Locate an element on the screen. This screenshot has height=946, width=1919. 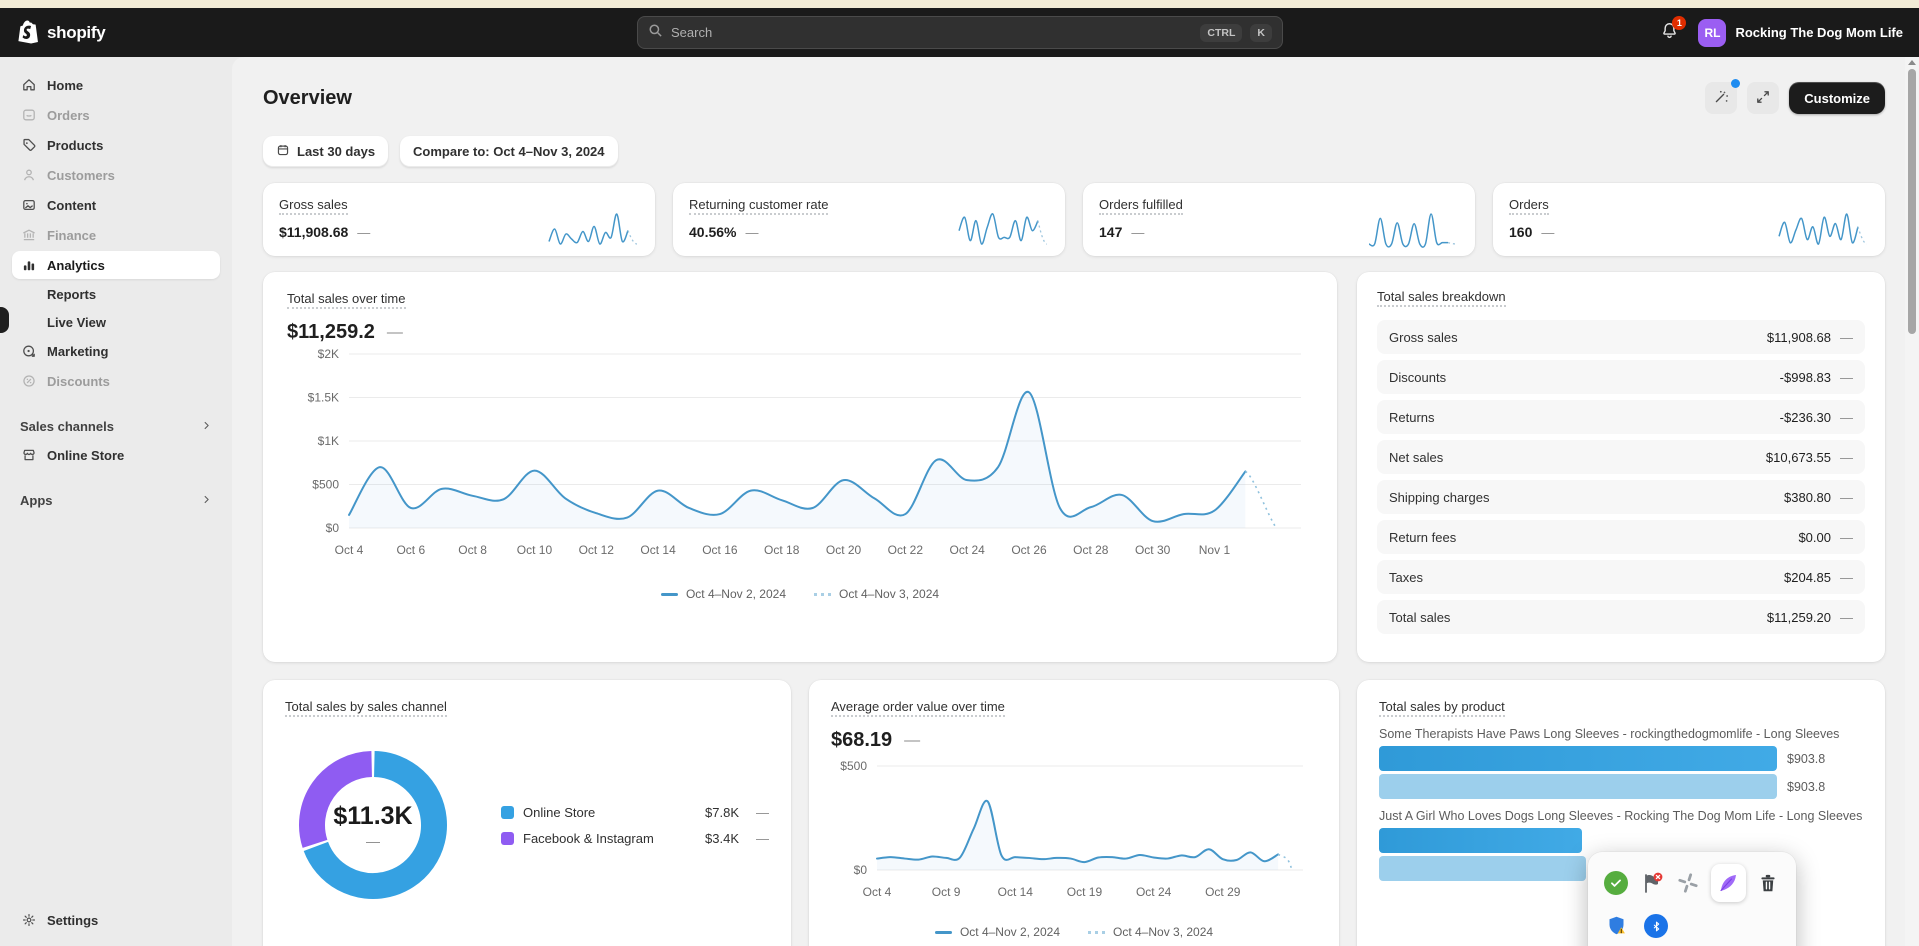
chart-title: Total sales by product is located at coordinates (1442, 708).